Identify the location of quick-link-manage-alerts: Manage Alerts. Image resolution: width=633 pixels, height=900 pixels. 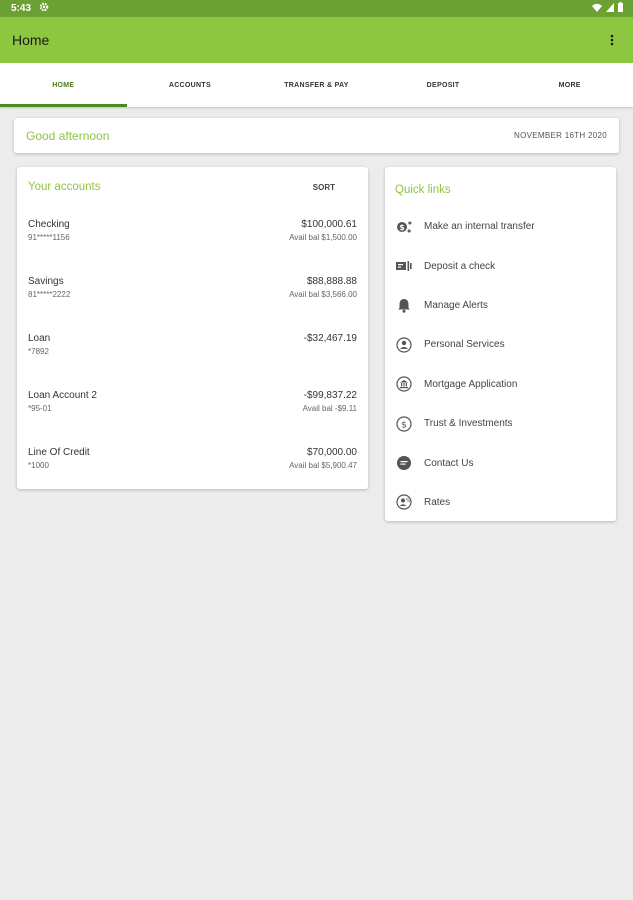
(500, 305).